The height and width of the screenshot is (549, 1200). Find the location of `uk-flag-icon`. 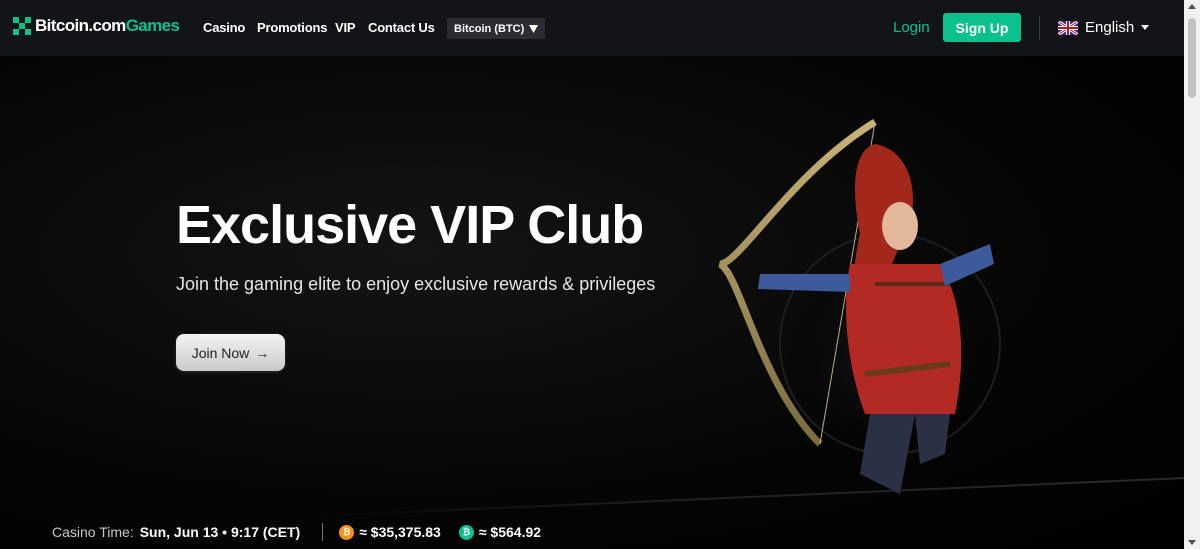

uk-flag-icon is located at coordinates (1068, 27).